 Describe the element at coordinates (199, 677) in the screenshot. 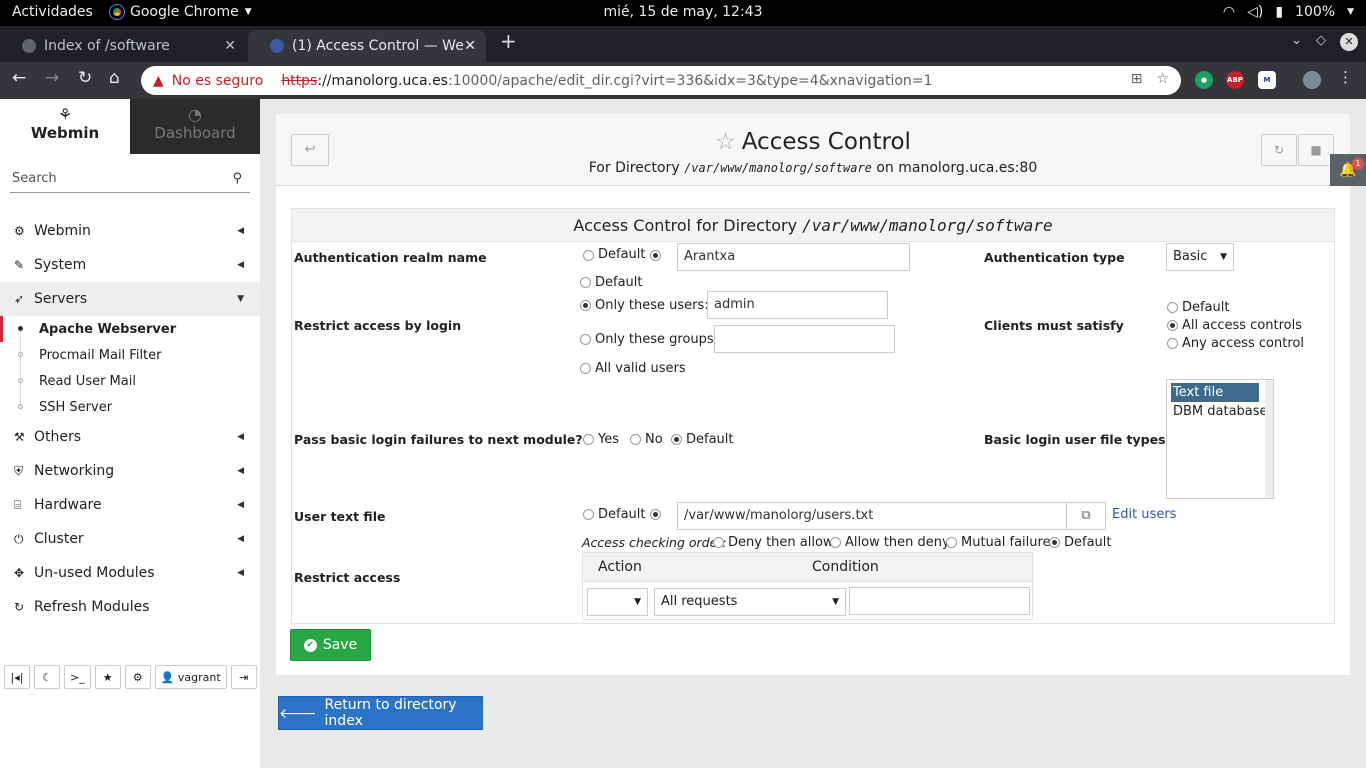

I see `username: vagrant` at that location.